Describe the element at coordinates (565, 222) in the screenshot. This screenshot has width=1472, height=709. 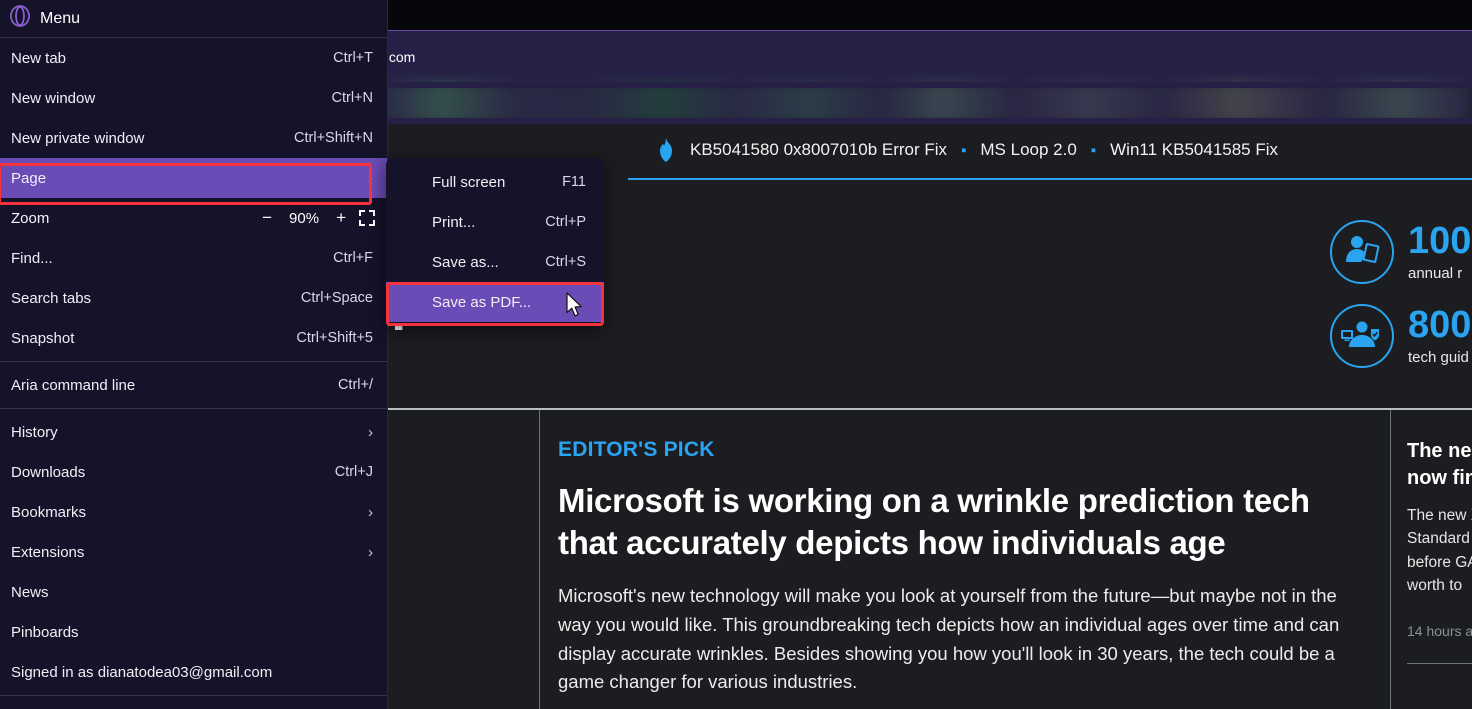
I see `submenu-item-shortcut: Ctrl+P` at that location.